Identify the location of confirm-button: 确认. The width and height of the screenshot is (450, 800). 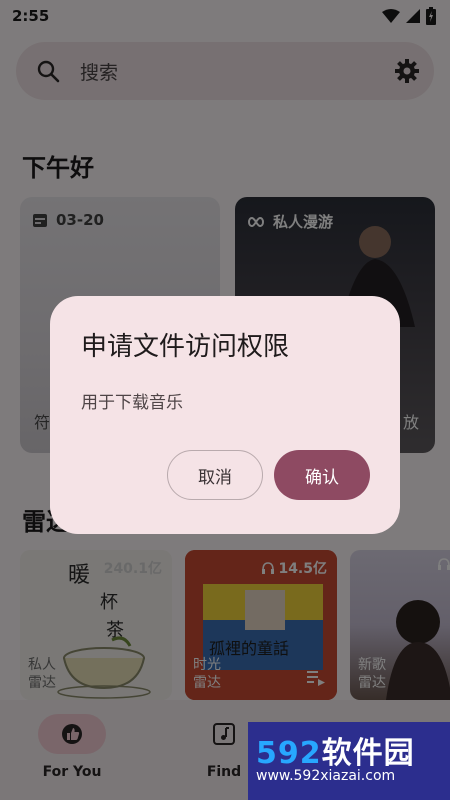
(322, 475).